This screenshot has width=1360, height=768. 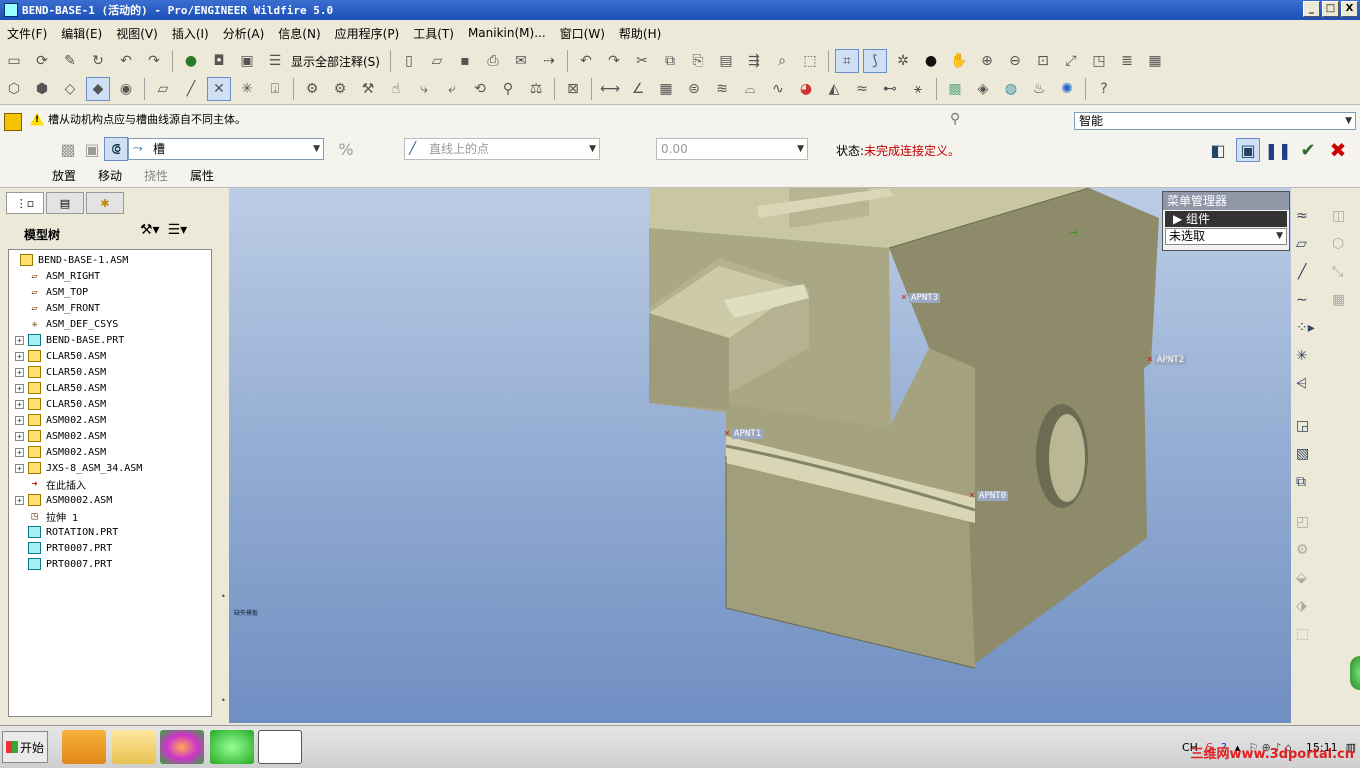 What do you see at coordinates (367, 33) in the screenshot?
I see `menu-applications: 应用程序(P)` at bounding box center [367, 33].